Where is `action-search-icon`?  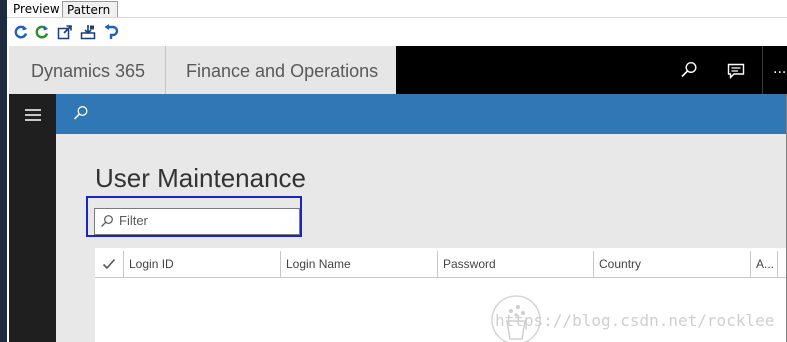 action-search-icon is located at coordinates (81, 113).